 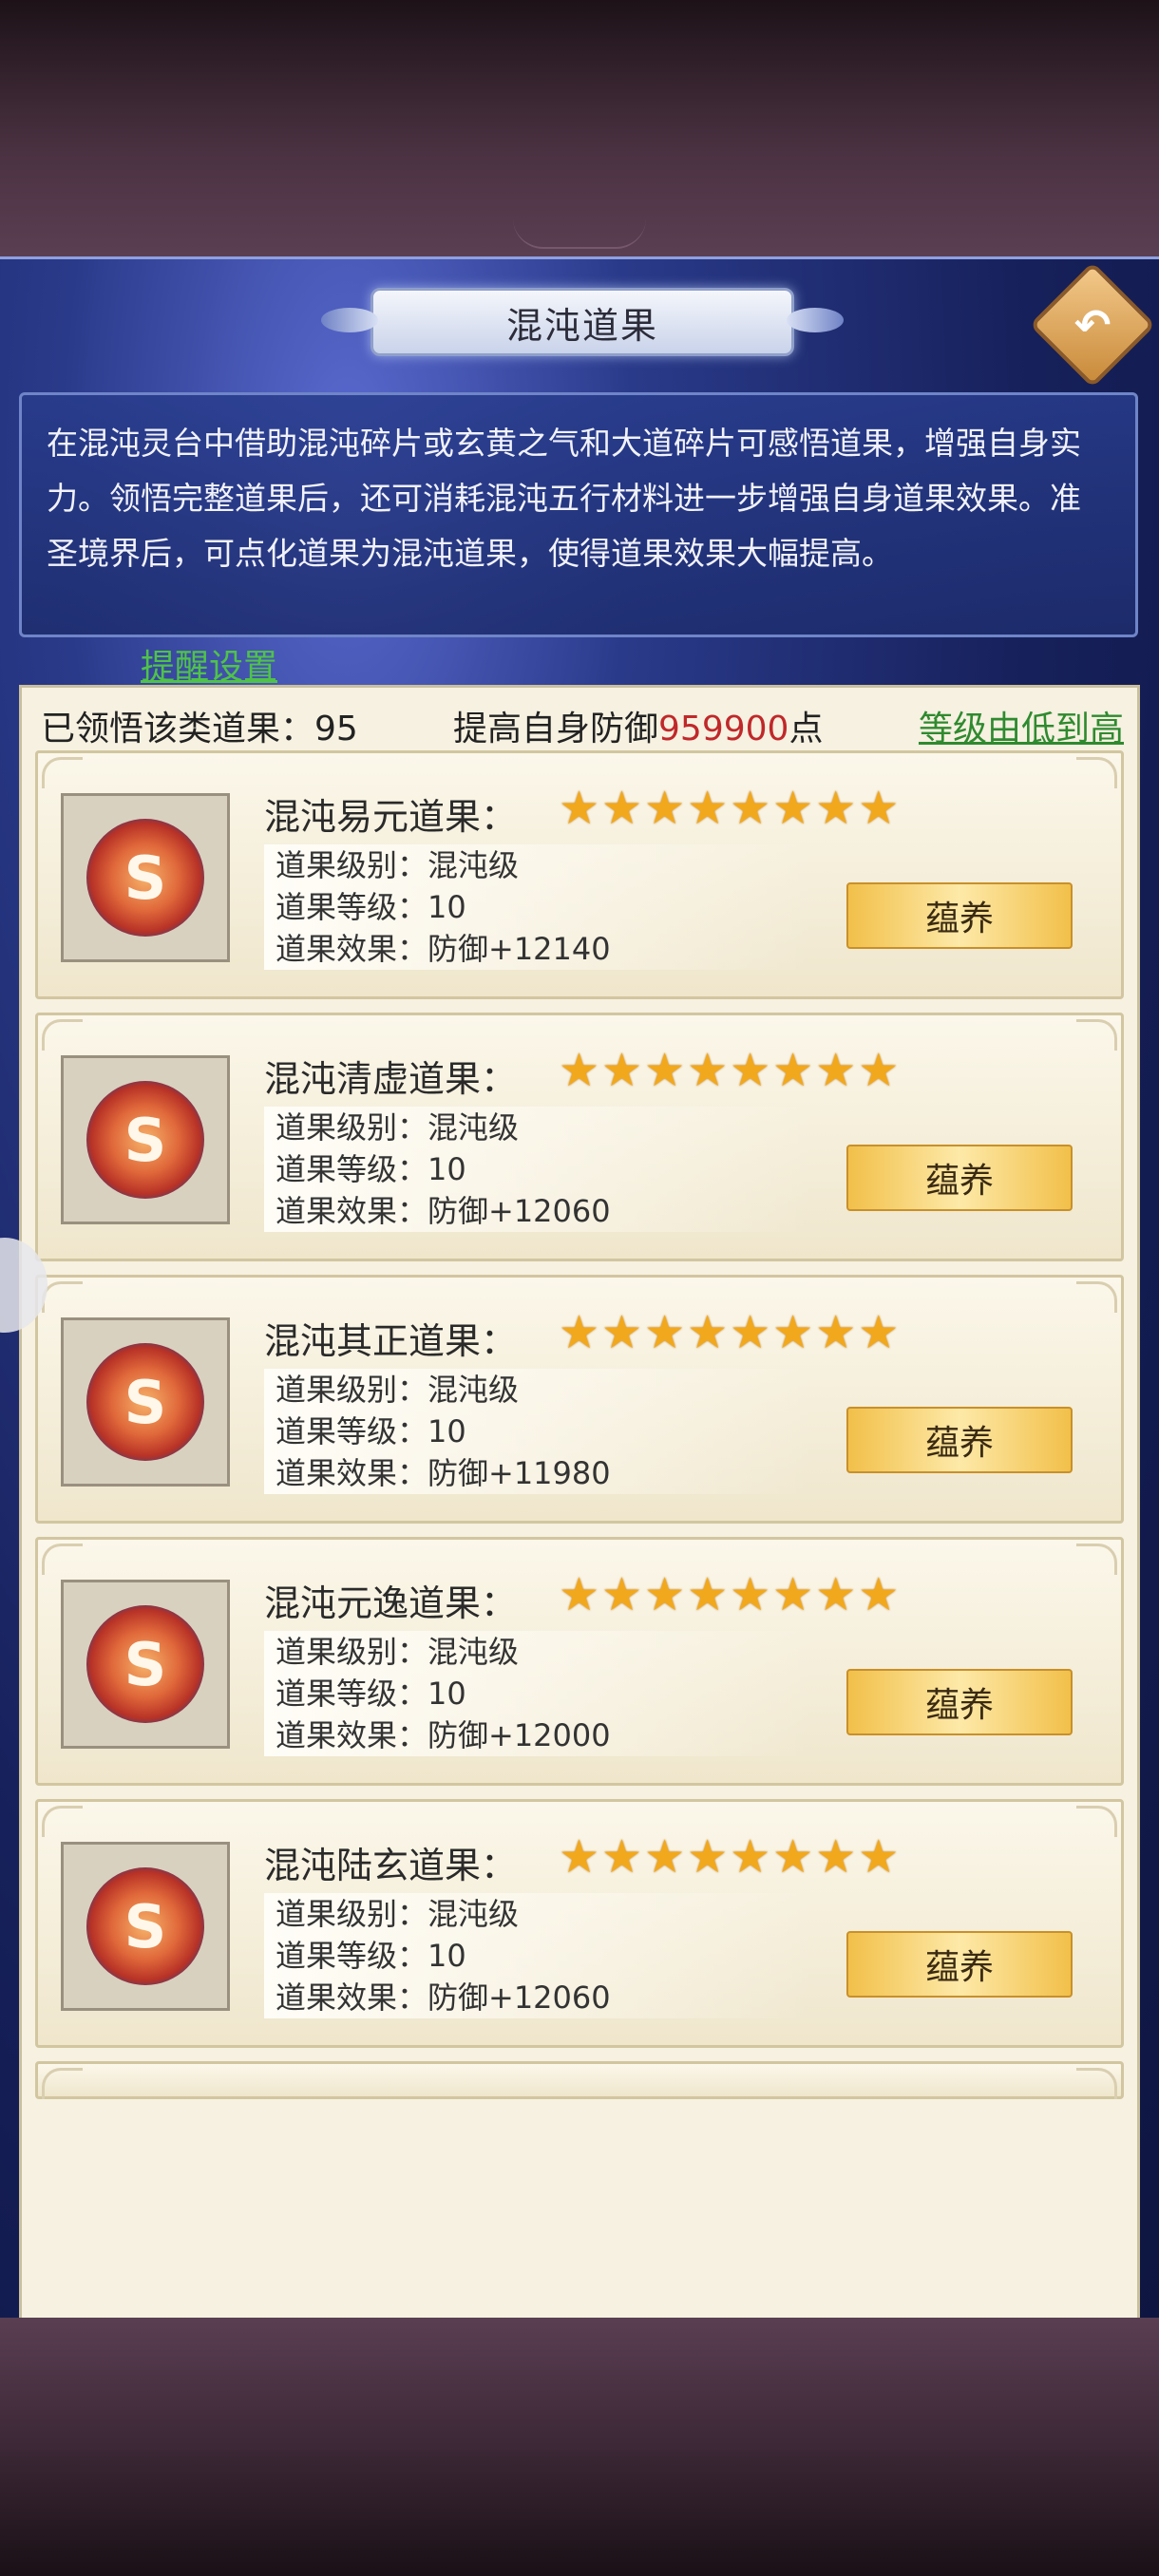 What do you see at coordinates (723, 729) in the screenshot?
I see `defense-value: 959900` at bounding box center [723, 729].